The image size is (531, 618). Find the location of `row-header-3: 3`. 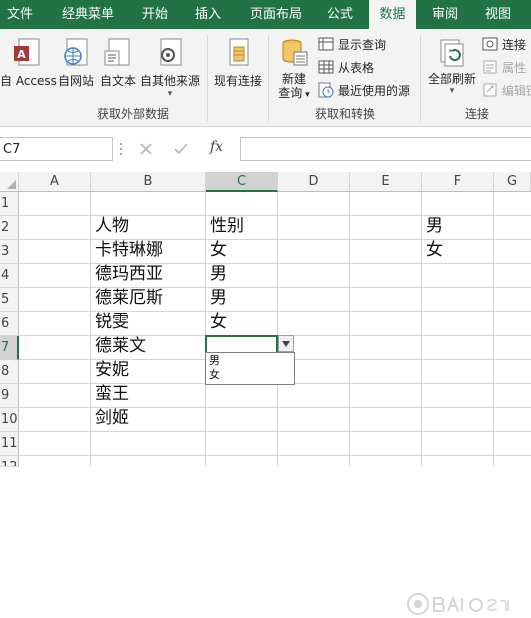

row-header-3: 3 is located at coordinates (9, 252).